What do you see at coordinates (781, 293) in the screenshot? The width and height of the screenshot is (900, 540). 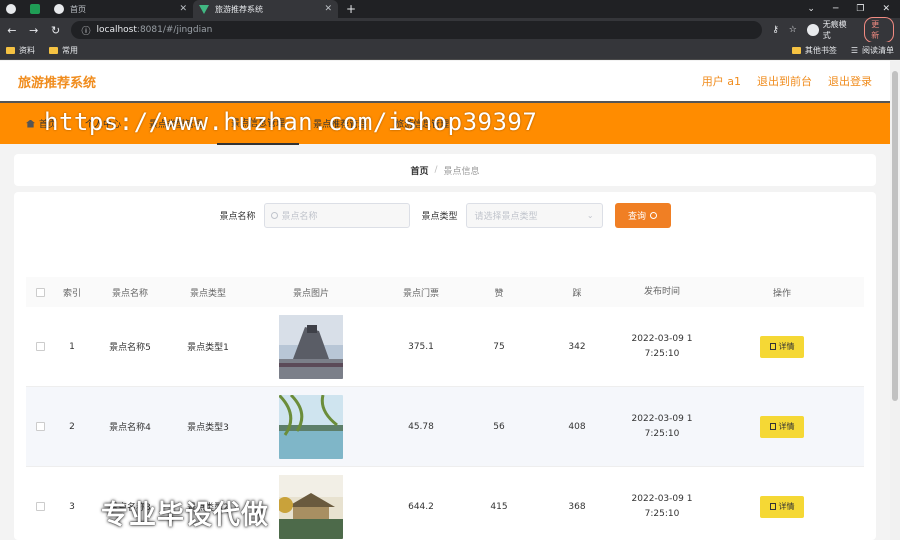 I see `header-cell: 操作` at bounding box center [781, 293].